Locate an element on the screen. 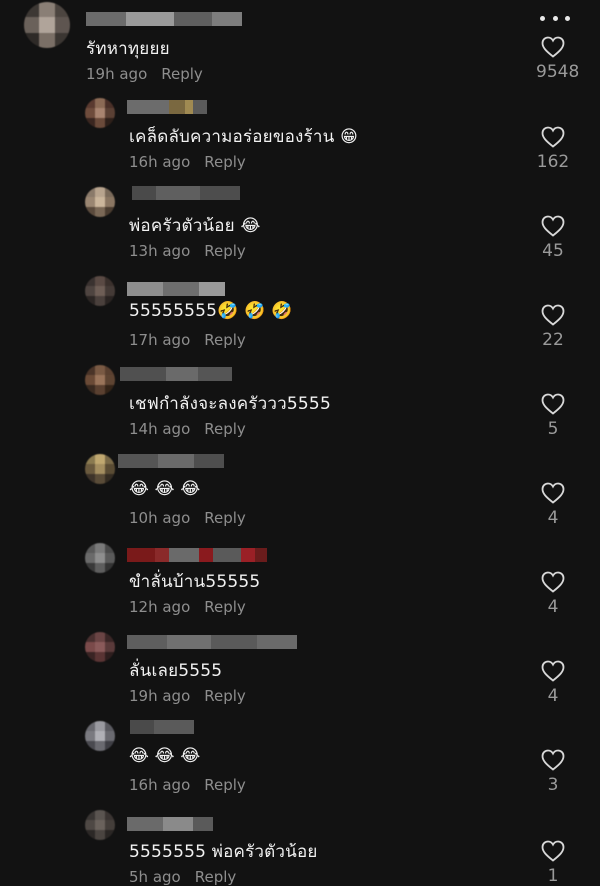 This screenshot has width=600, height=886. timestamp: 10h ago is located at coordinates (160, 518).